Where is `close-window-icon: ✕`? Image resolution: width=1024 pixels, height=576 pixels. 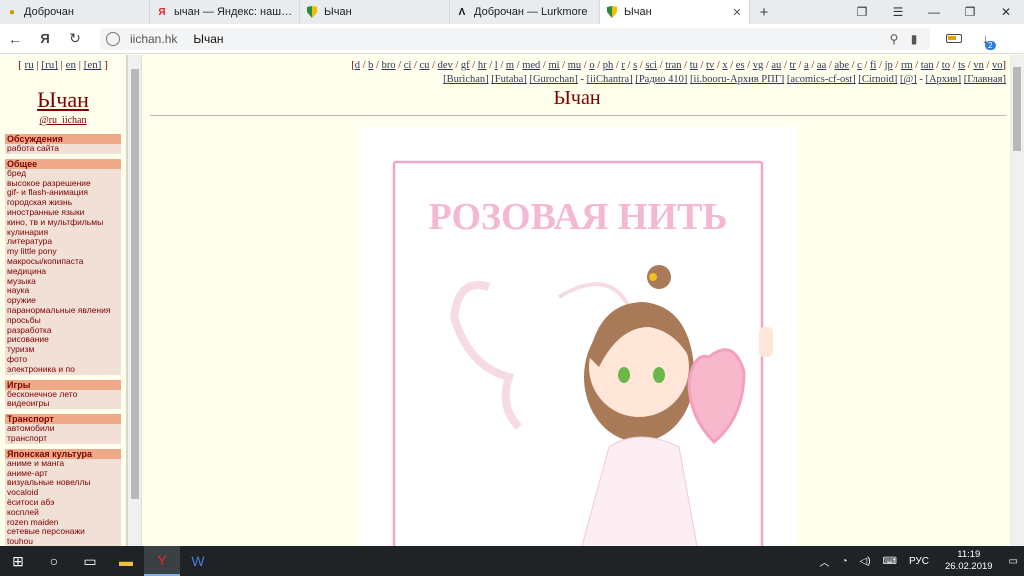 close-window-icon: ✕ is located at coordinates (1006, 12).